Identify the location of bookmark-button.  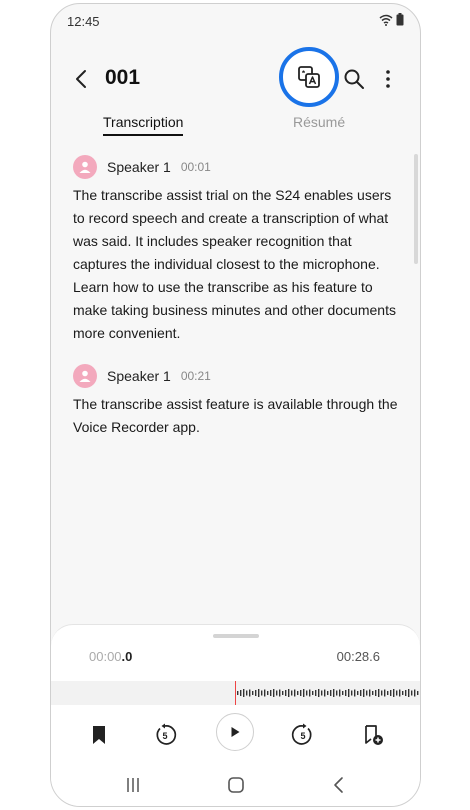
(99, 735).